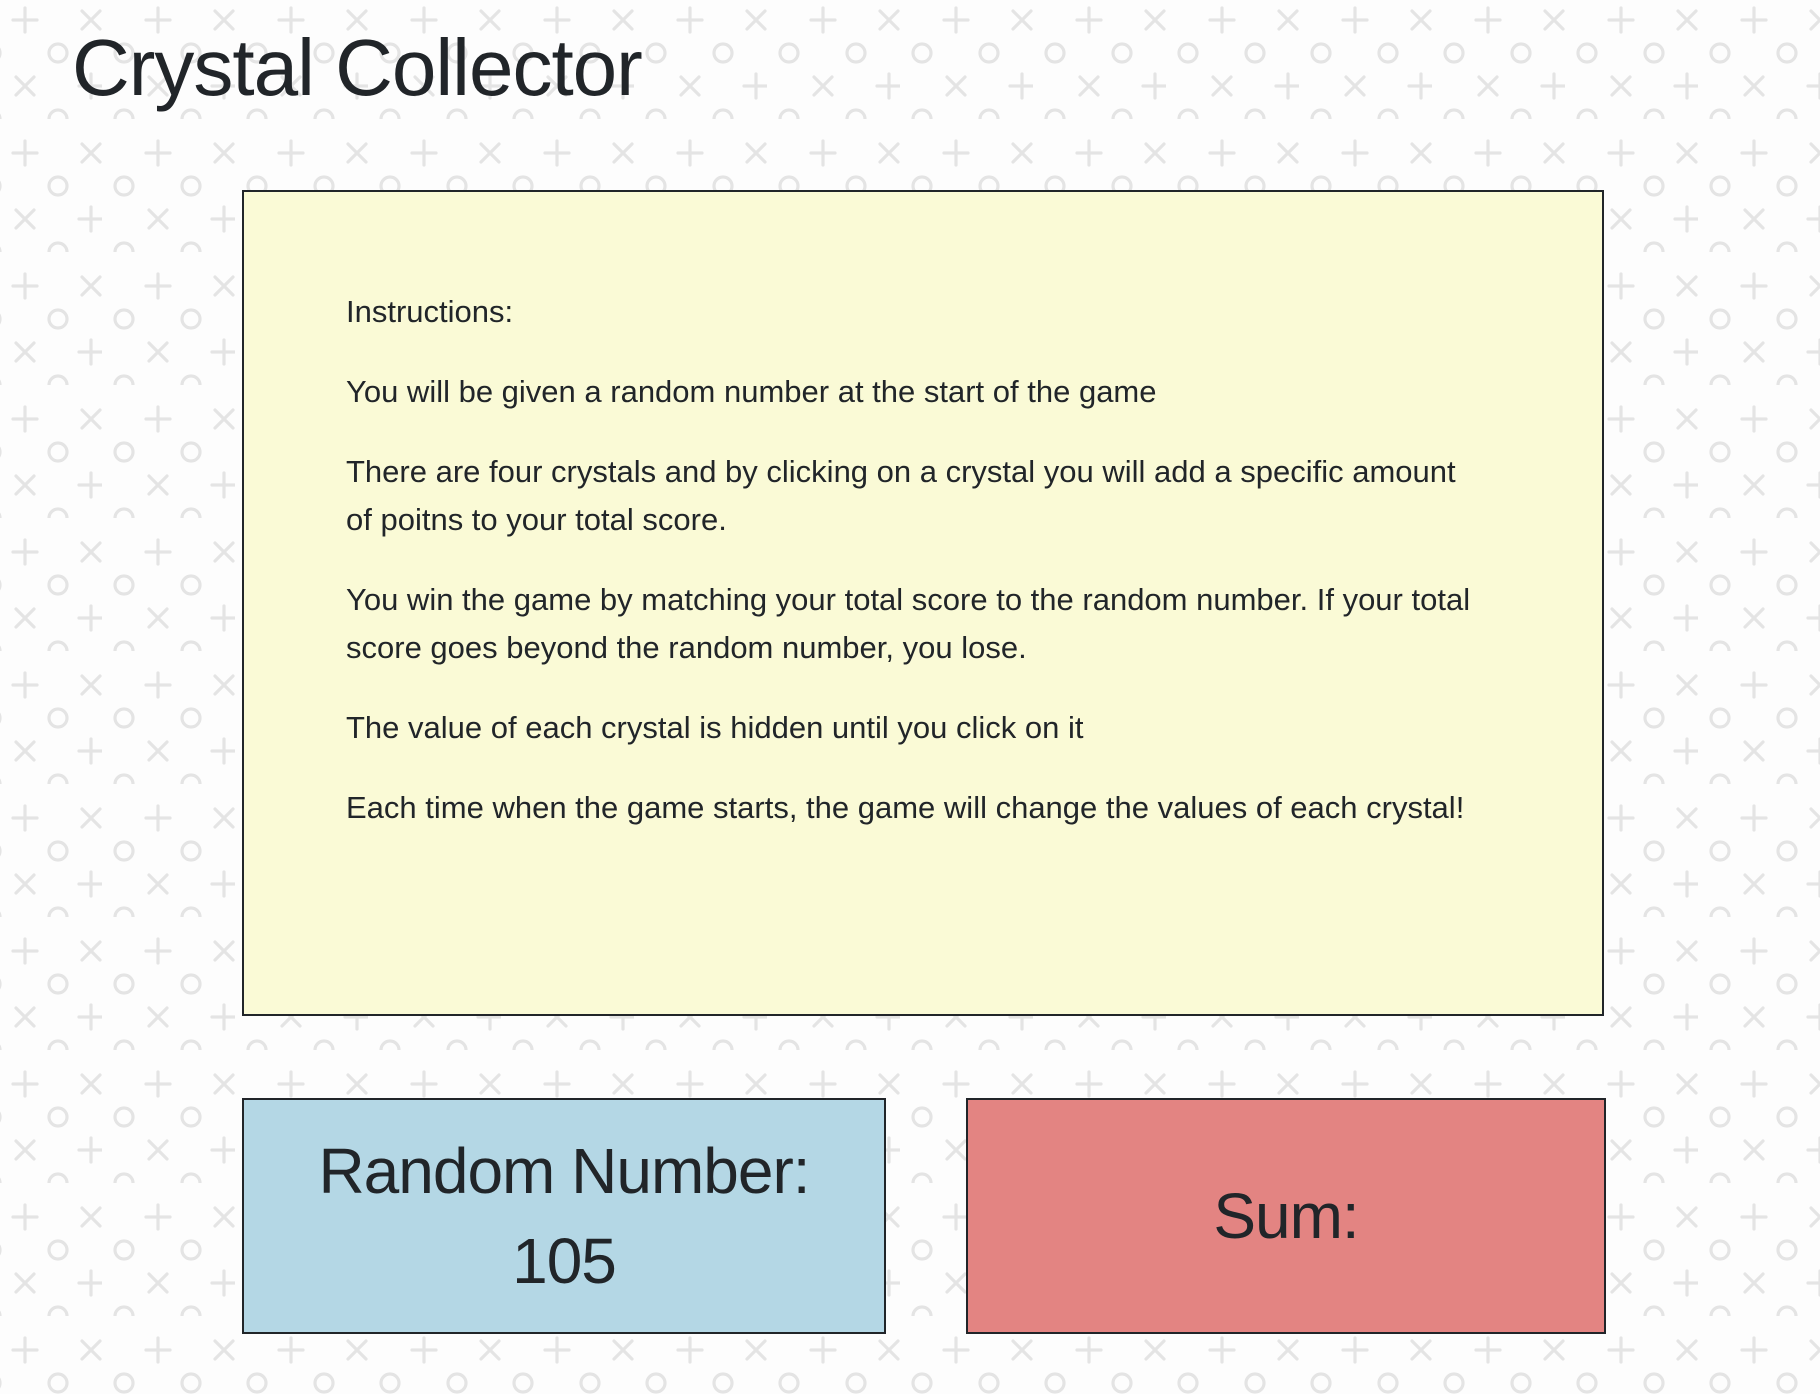 This screenshot has width=1820, height=1394. I want to click on page-title: Crystal Collector, so click(357, 67).